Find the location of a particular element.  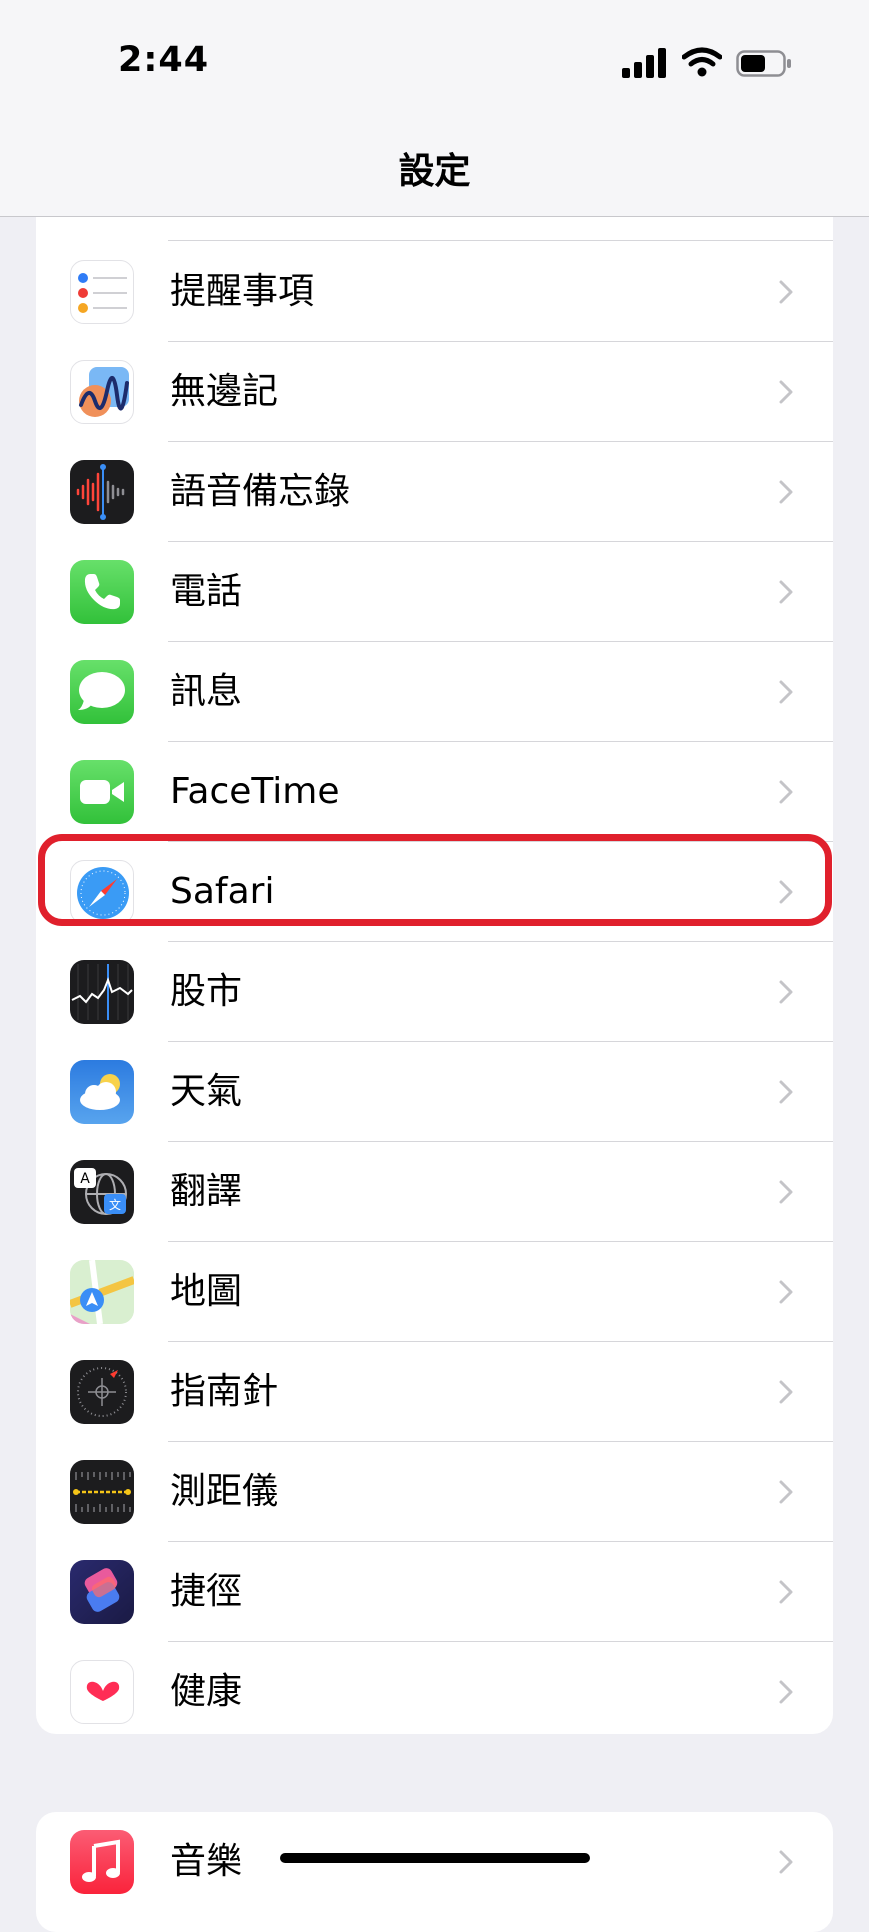

row-label: 無邊記 is located at coordinates (224, 391).